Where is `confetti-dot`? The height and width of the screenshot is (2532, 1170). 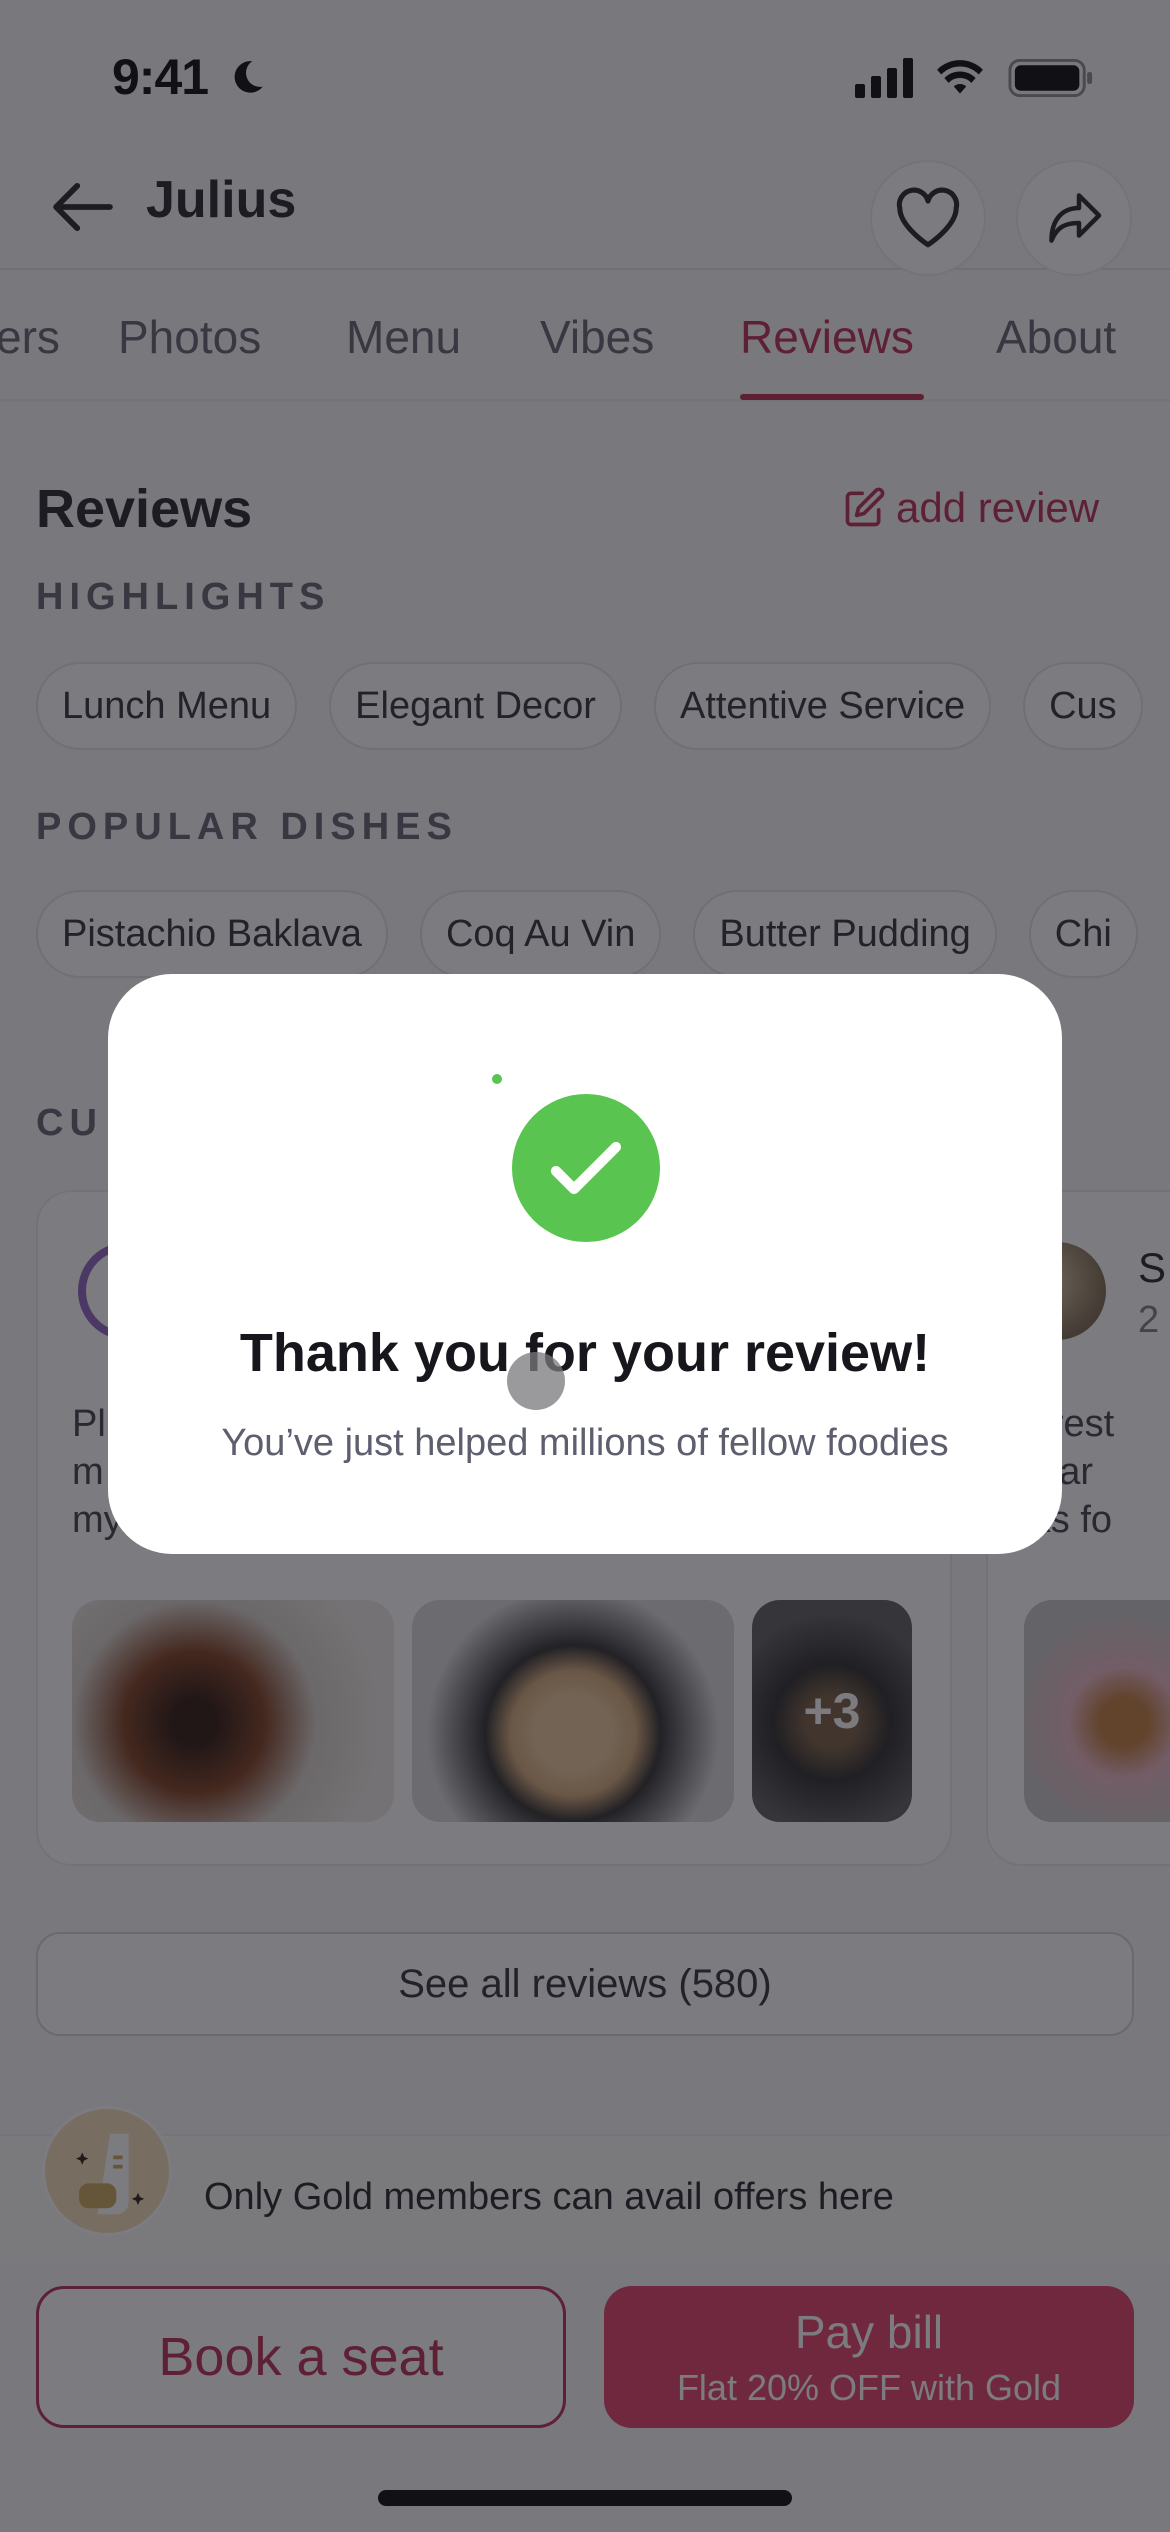
confetti-dot is located at coordinates (497, 1079).